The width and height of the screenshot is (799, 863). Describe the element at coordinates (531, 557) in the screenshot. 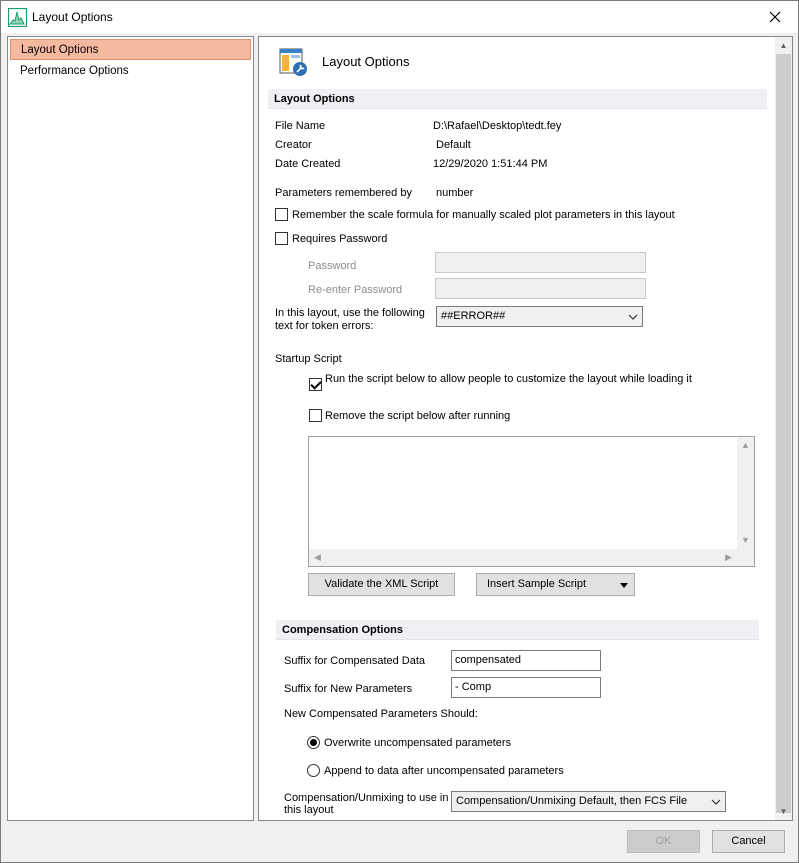

I see `editor-horizontal-scrollbar: ◀ ▶` at that location.